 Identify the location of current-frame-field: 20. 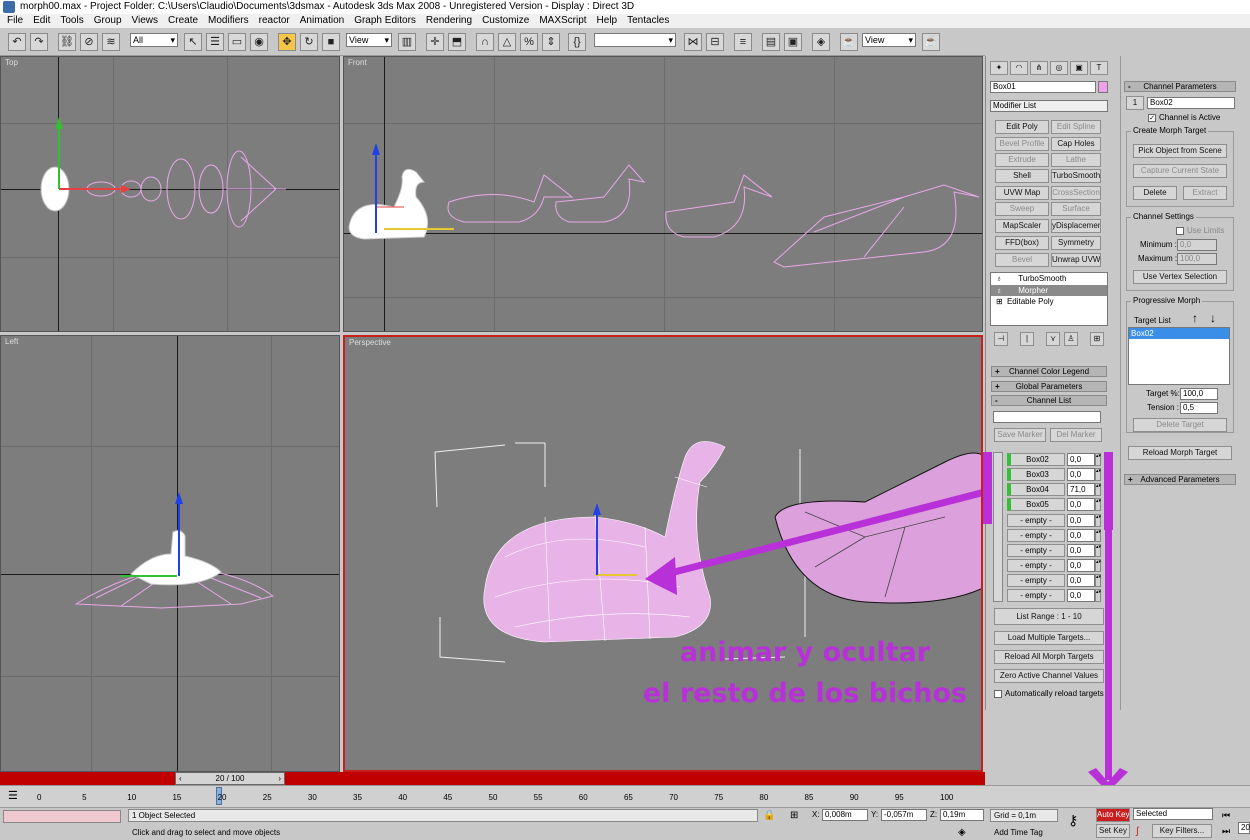
(1244, 828).